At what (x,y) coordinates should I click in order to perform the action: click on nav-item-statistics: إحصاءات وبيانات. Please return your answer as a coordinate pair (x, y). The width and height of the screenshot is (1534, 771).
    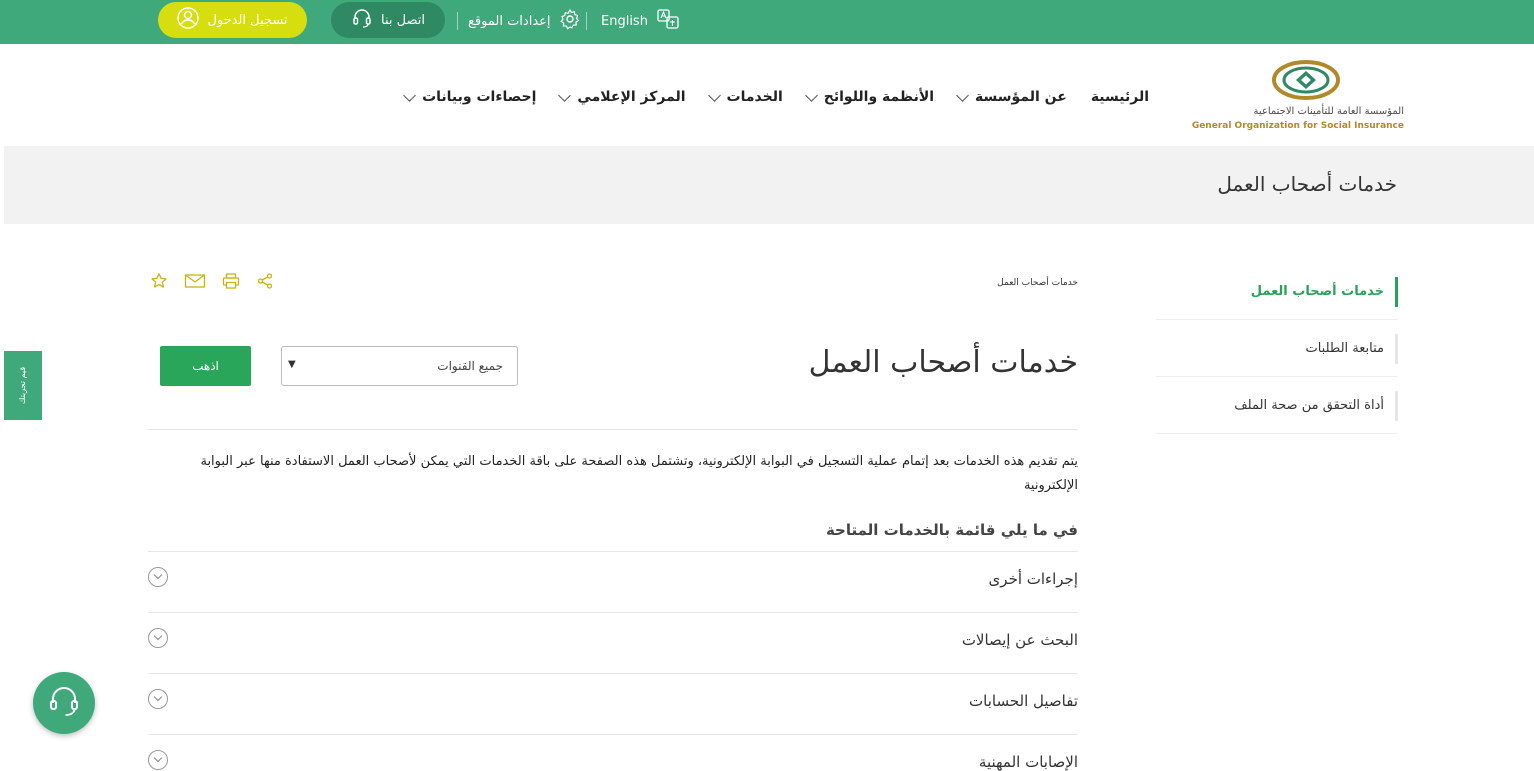
    Looking at the image, I should click on (470, 96).